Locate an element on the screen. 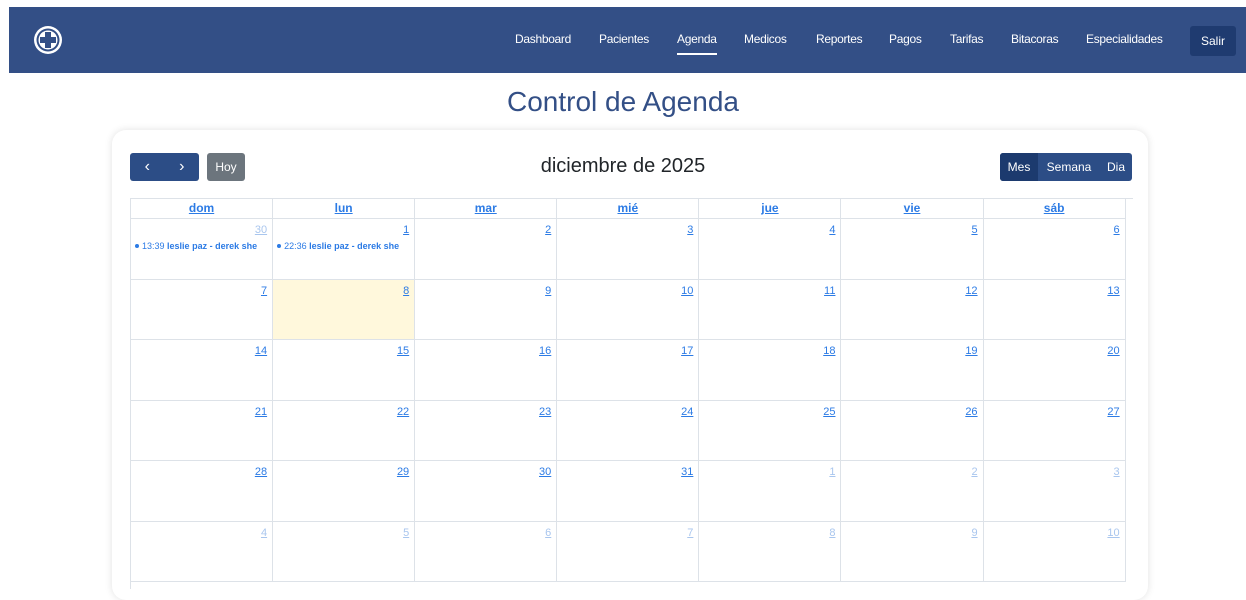 The width and height of the screenshot is (1246, 600). day-cell: 17 is located at coordinates (628, 370).